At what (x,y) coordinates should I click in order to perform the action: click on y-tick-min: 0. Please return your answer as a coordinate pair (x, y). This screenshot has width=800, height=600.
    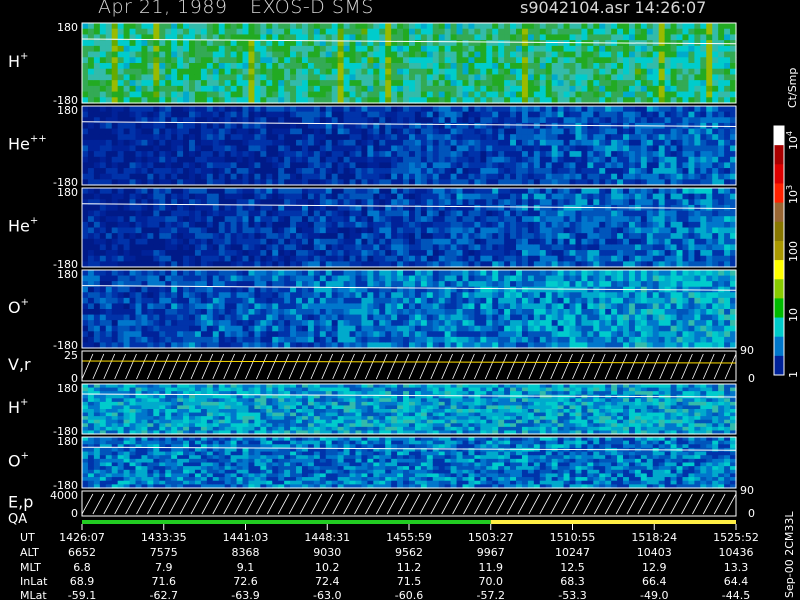
    Looking at the image, I should click on (74, 513).